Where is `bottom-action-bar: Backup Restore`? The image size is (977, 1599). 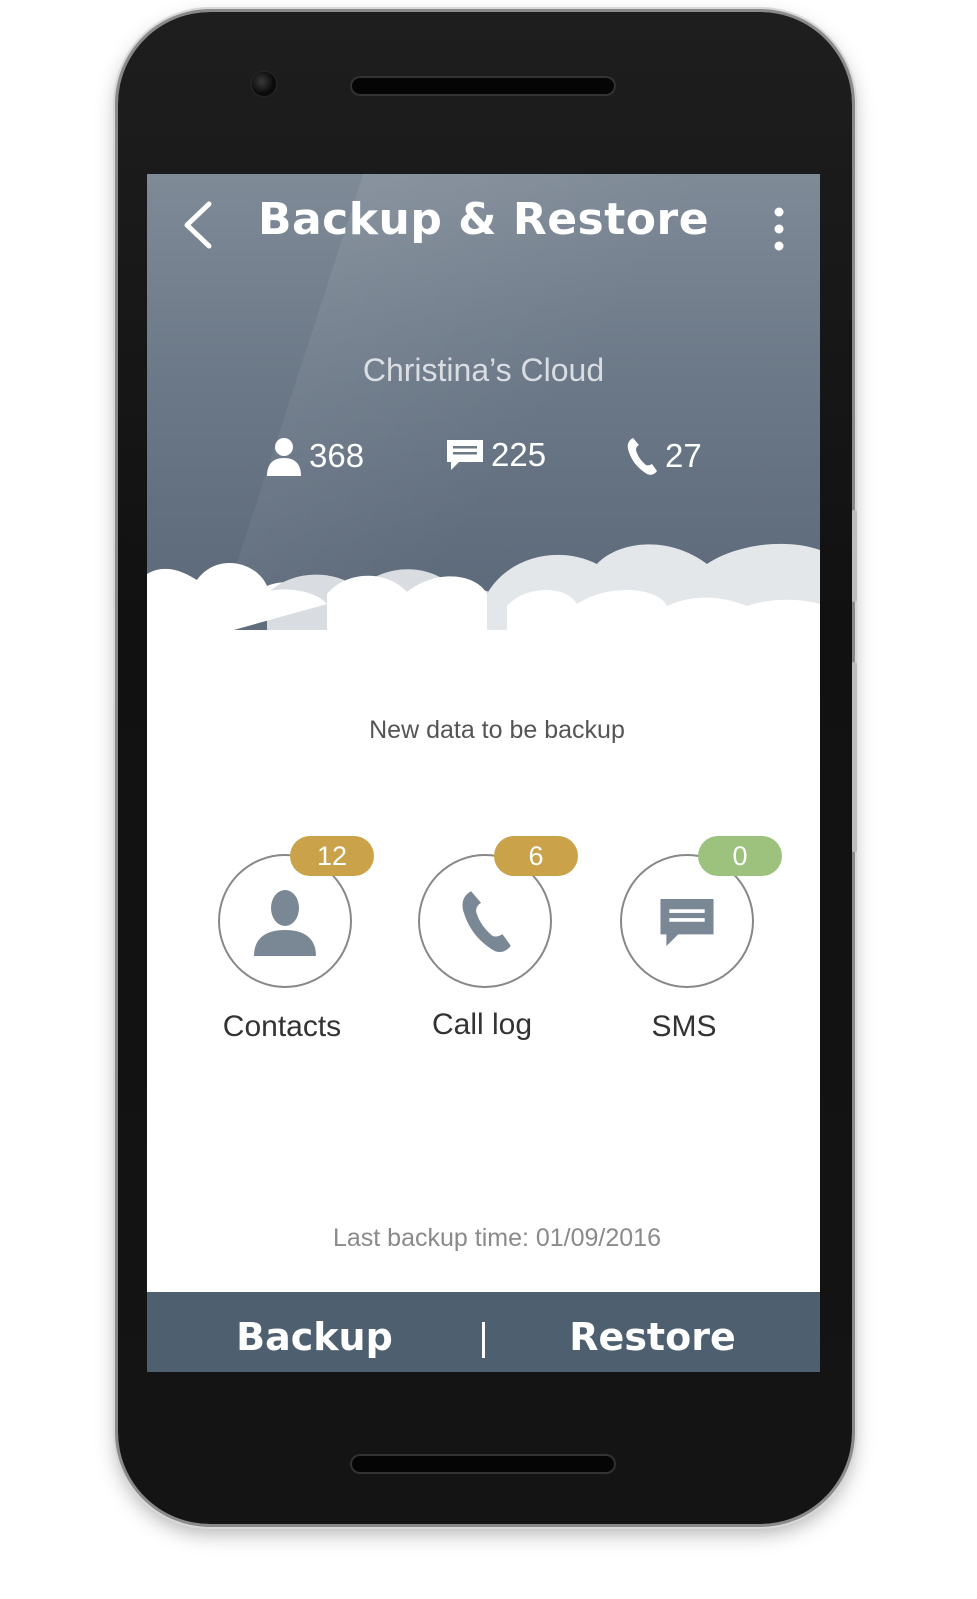 bottom-action-bar: Backup Restore is located at coordinates (483, 1332).